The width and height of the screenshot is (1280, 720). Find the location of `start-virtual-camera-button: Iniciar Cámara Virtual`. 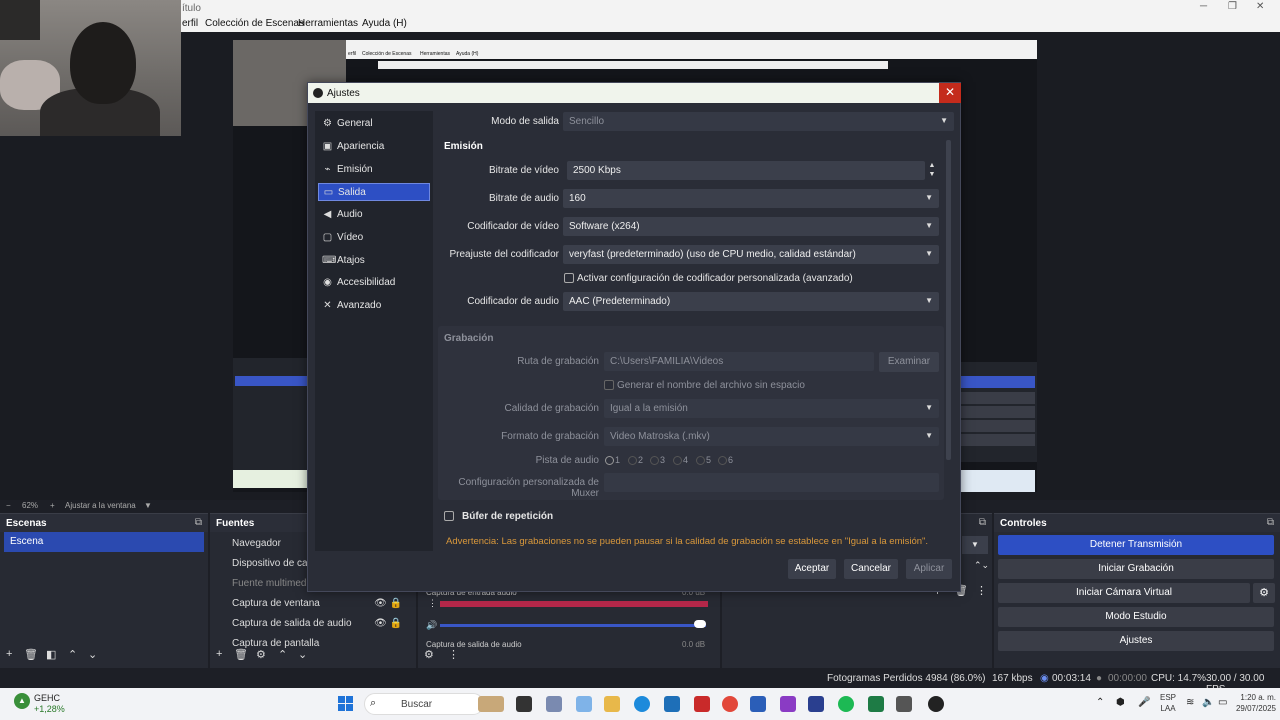

start-virtual-camera-button: Iniciar Cámara Virtual is located at coordinates (1124, 593).